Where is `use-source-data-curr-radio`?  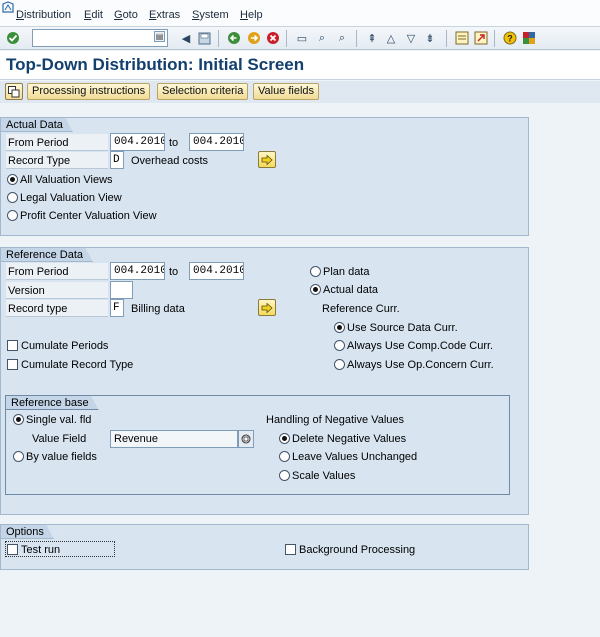 use-source-data-curr-radio is located at coordinates (339, 327).